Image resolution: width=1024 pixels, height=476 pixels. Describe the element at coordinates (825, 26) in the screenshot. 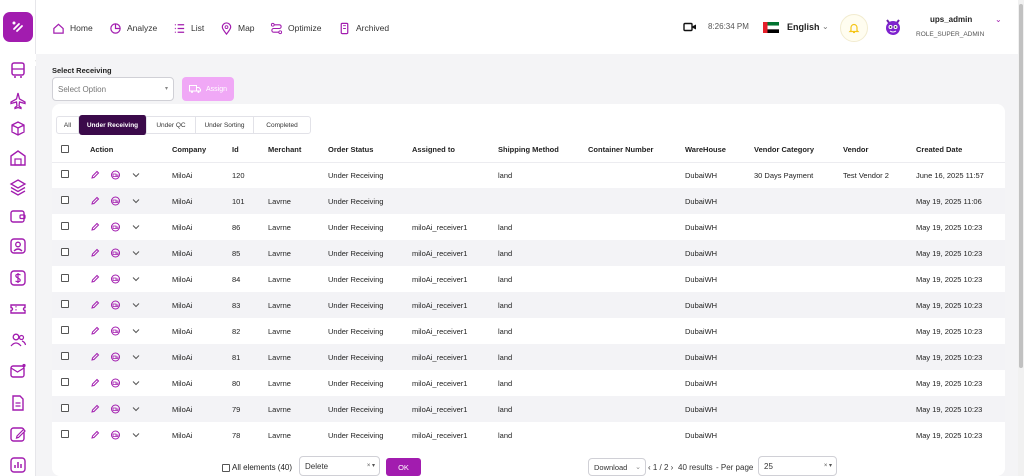

I see `chevron-down-icon: ⌄` at that location.